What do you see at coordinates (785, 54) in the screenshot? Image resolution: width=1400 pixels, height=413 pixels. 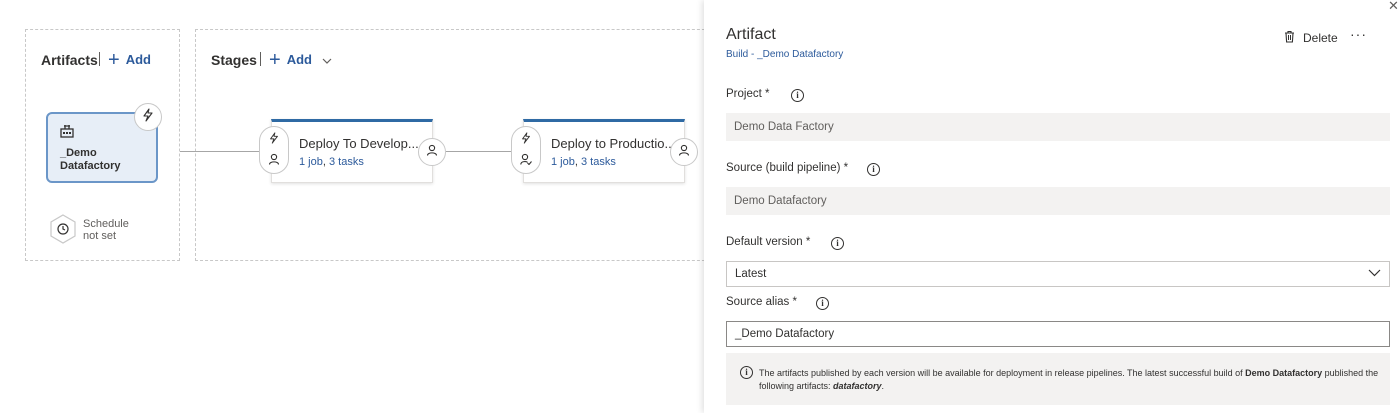 I see `panel-subtitle: Build - _Demo Datafactory` at bounding box center [785, 54].